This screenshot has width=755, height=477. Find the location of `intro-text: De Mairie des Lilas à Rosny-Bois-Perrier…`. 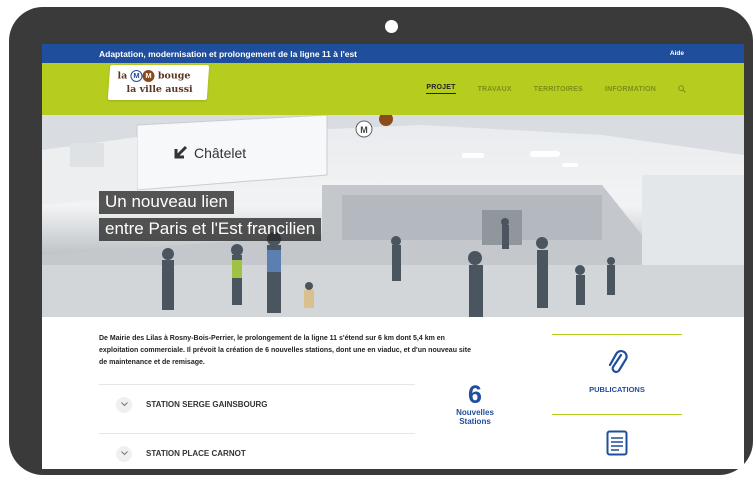

intro-text: De Mairie des Lilas à Rosny-Bois-Perrier… is located at coordinates (285, 350).